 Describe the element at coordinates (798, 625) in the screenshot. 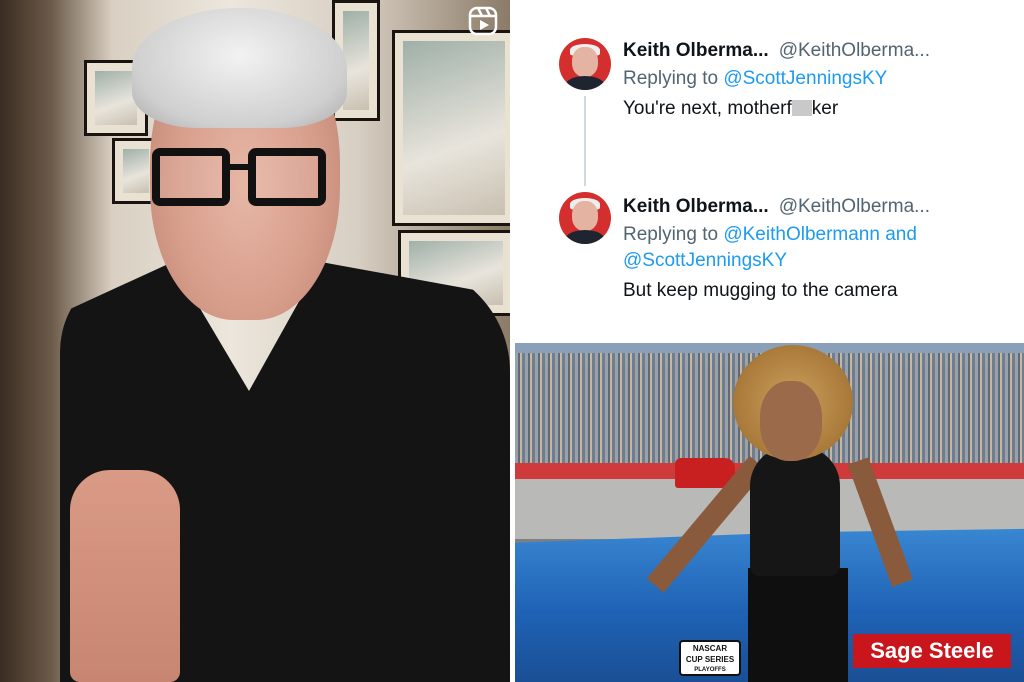

I see `pants` at that location.